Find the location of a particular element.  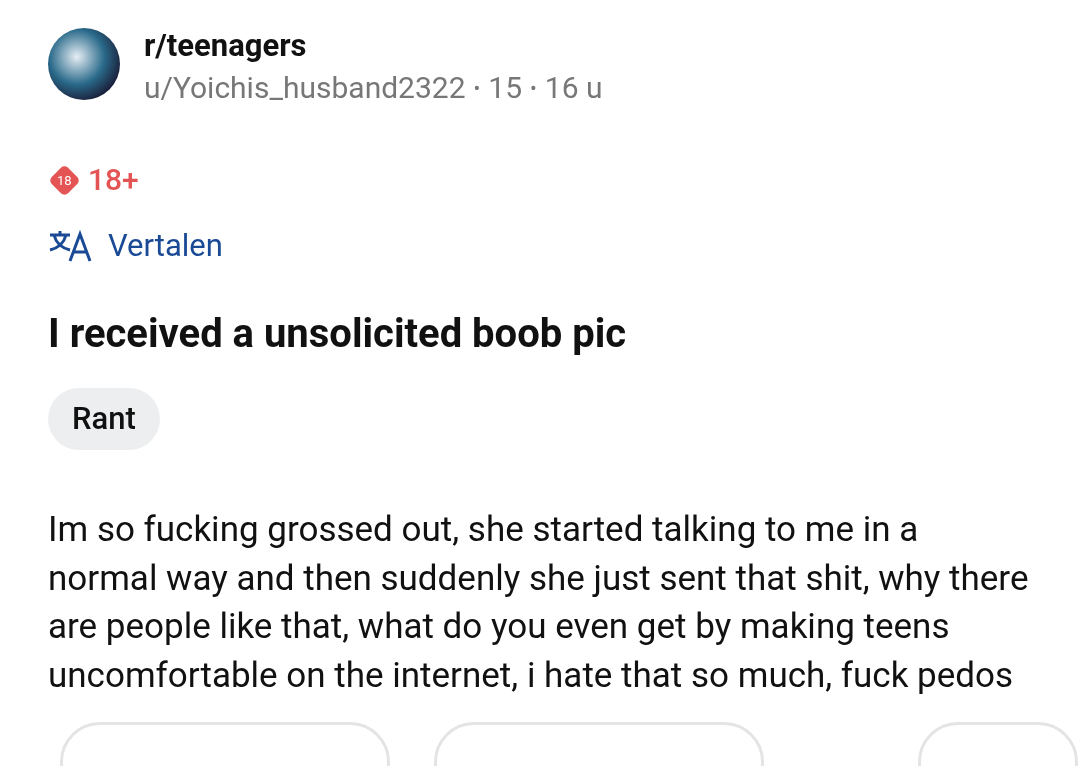

translate-link: Vertalen is located at coordinates (135, 246).